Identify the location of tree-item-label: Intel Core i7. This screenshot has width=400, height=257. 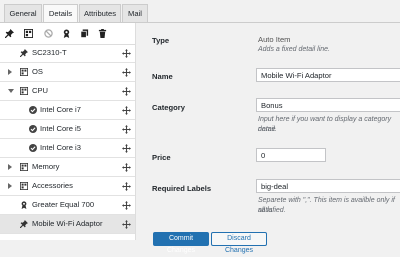
(60, 109).